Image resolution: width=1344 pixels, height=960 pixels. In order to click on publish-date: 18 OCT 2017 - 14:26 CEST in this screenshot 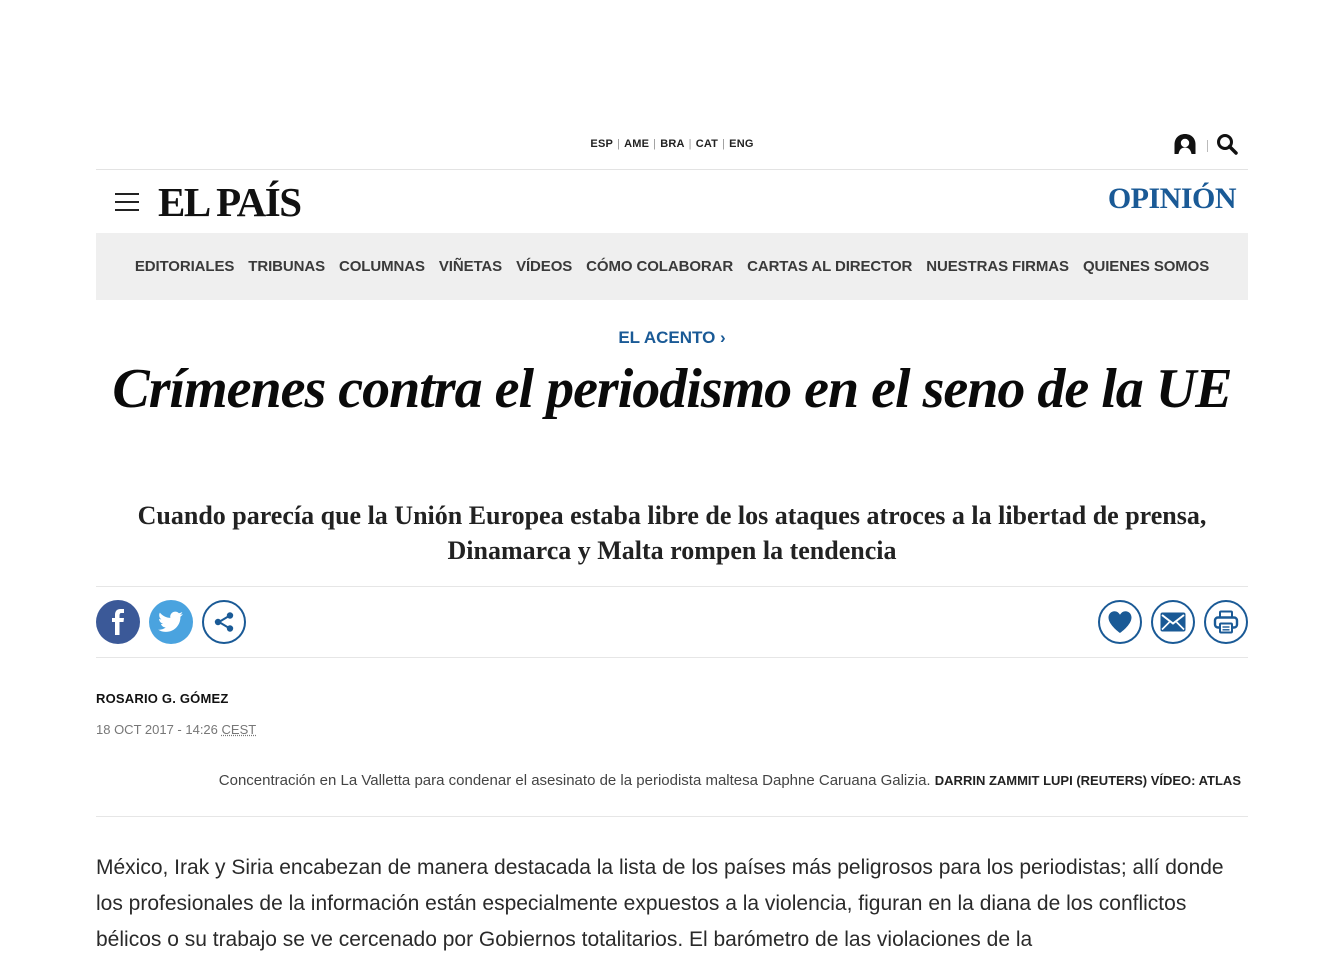, I will do `click(176, 729)`.